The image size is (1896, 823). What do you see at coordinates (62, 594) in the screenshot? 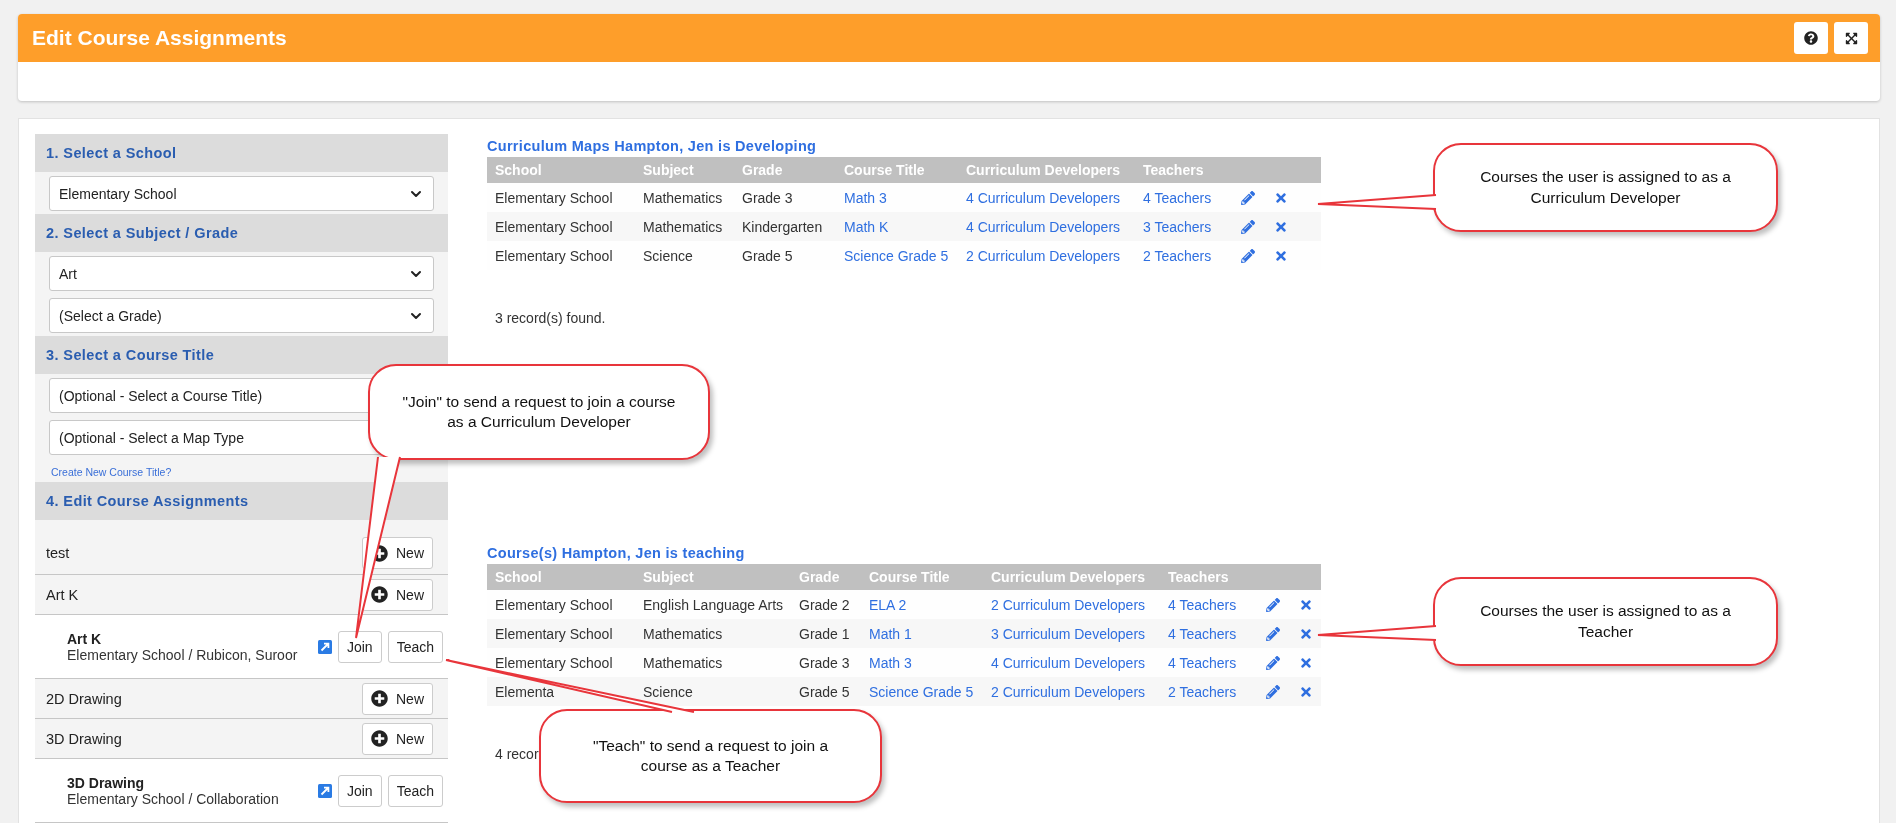
I see `course-group-title: Art K` at bounding box center [62, 594].